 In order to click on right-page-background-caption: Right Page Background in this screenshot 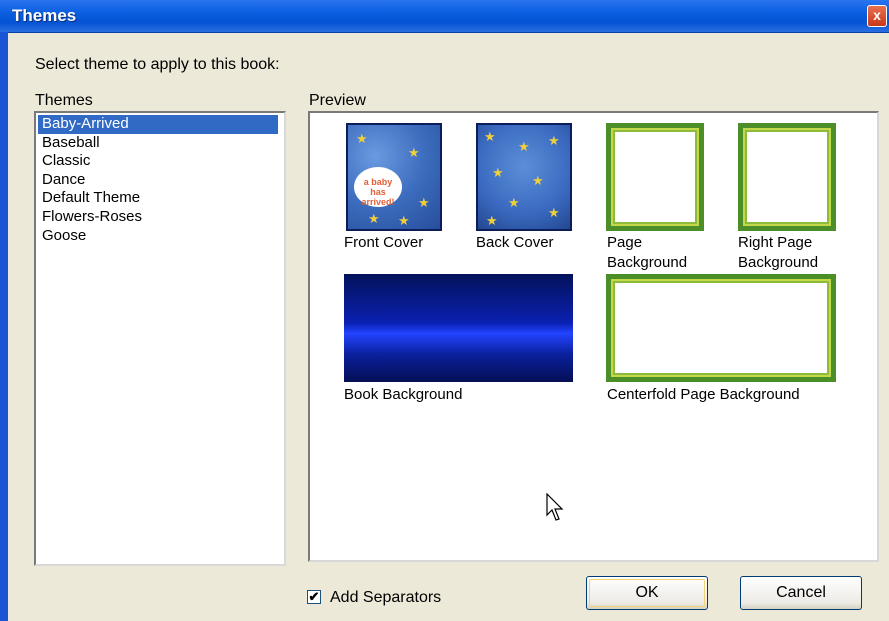, I will do `click(778, 252)`.